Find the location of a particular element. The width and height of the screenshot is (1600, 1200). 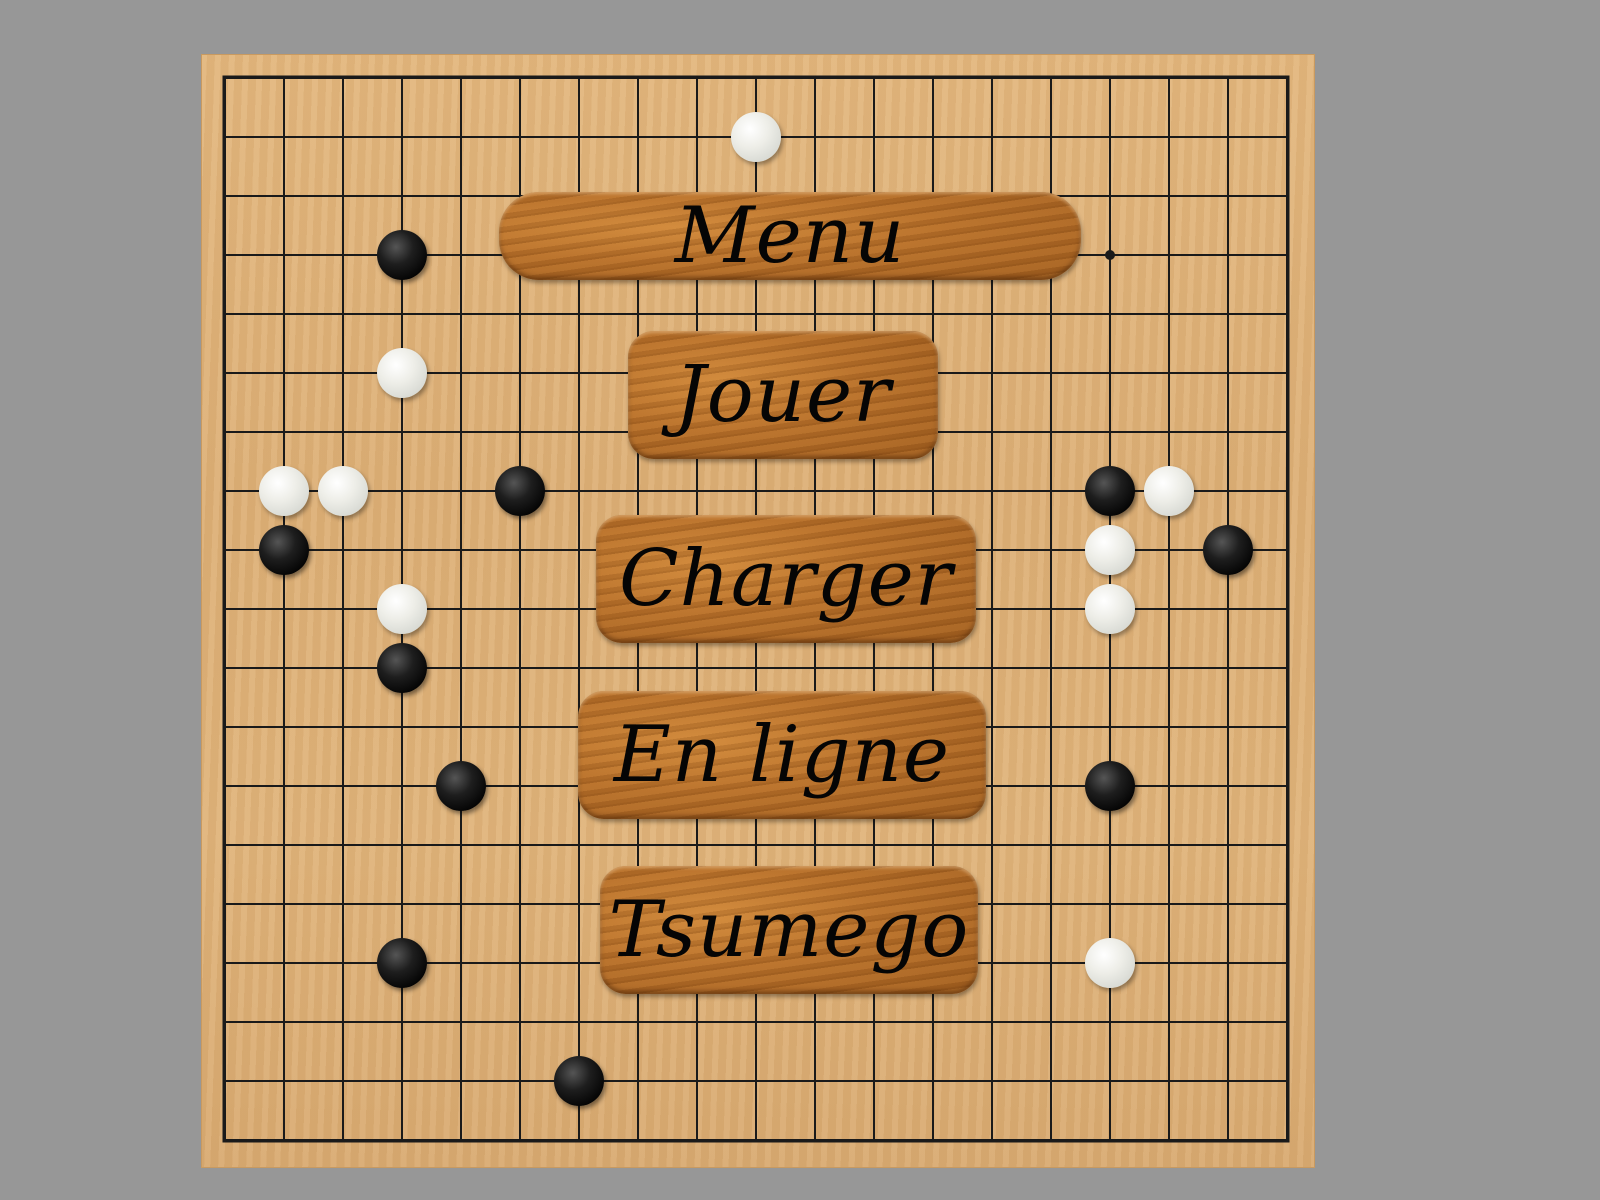

menu-title: Menu is located at coordinates (790, 236).